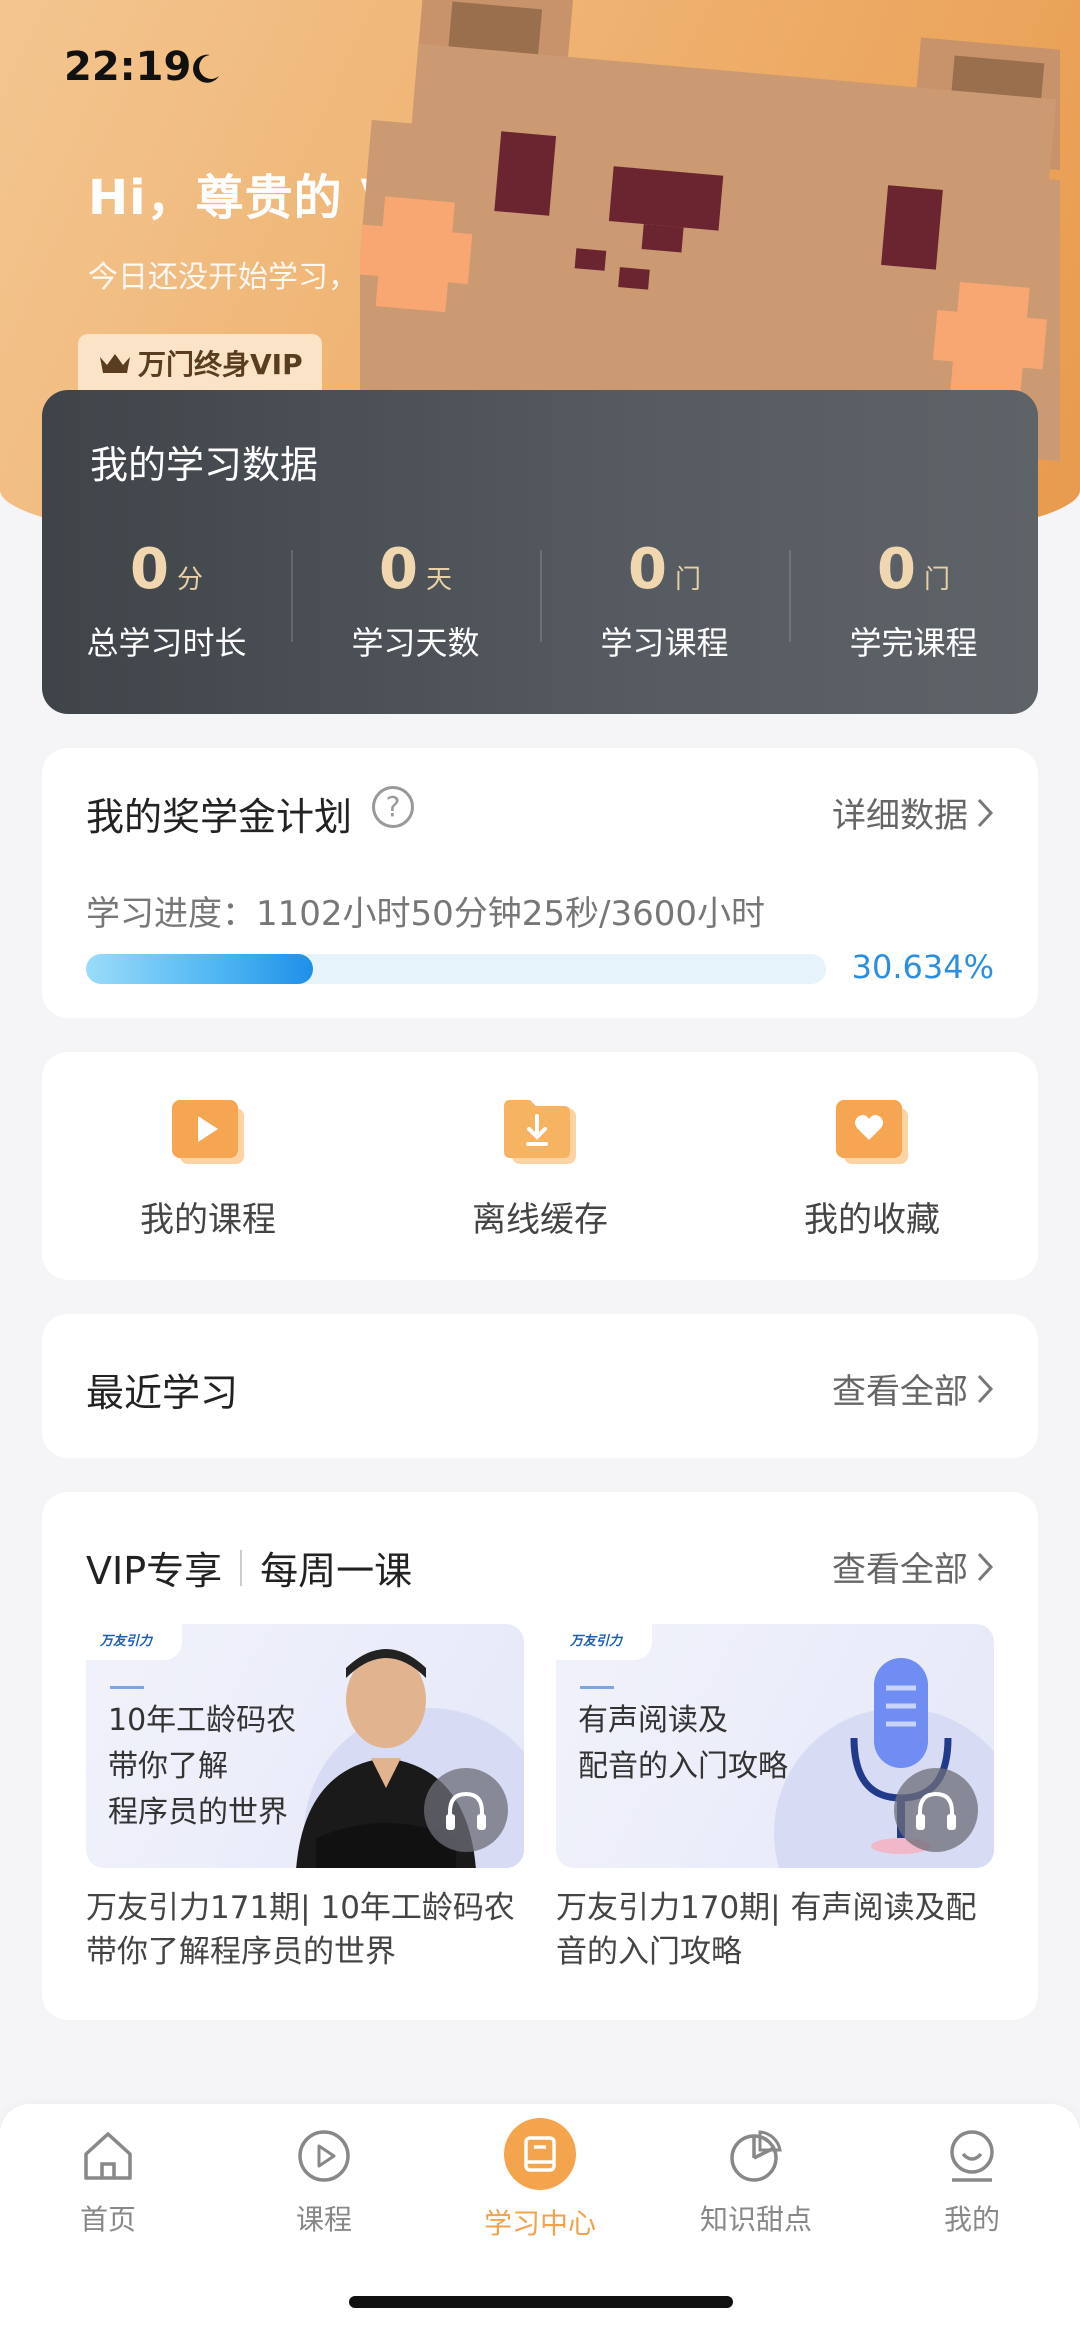  I want to click on crown-icon, so click(115, 363).